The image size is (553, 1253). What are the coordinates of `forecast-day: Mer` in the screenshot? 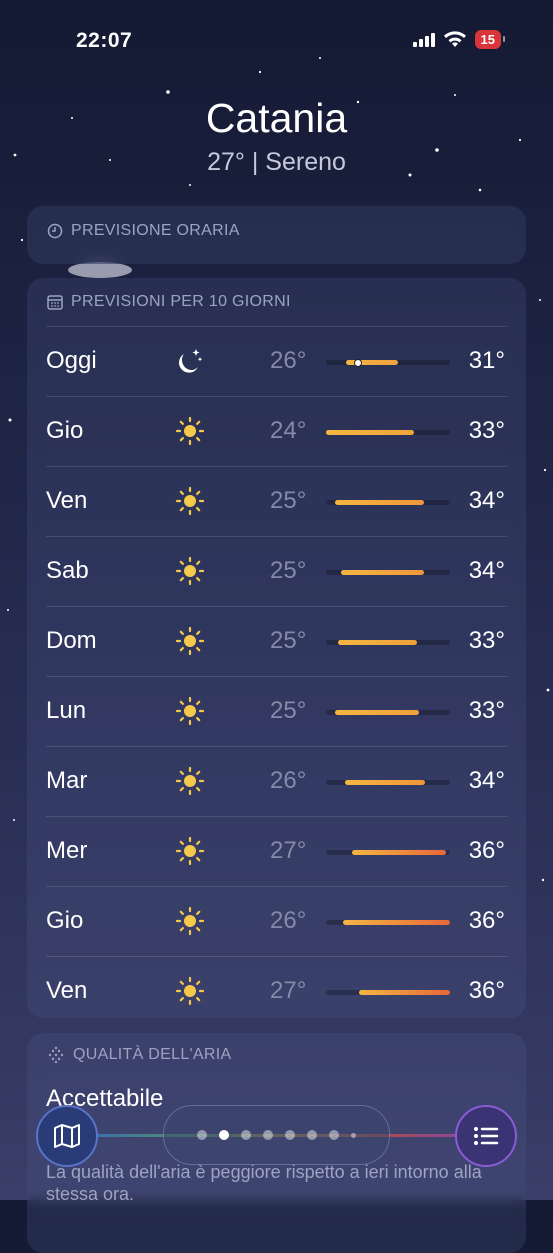 It's located at (67, 850).